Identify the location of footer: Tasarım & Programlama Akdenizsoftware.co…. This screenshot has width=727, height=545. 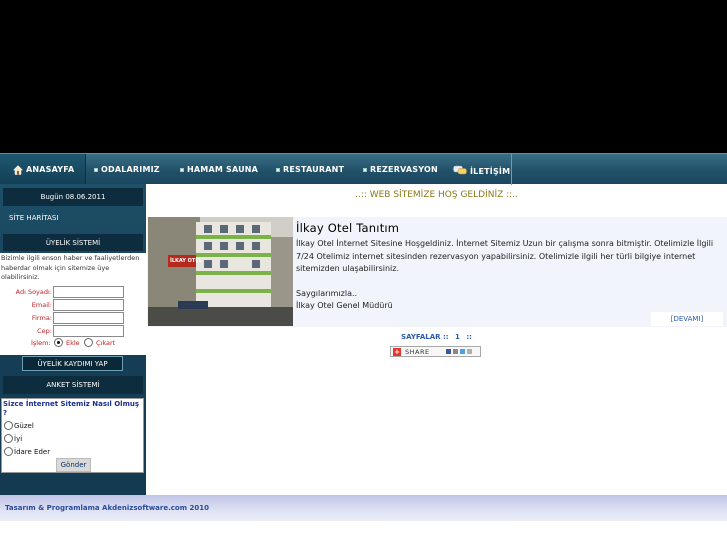
(363, 508).